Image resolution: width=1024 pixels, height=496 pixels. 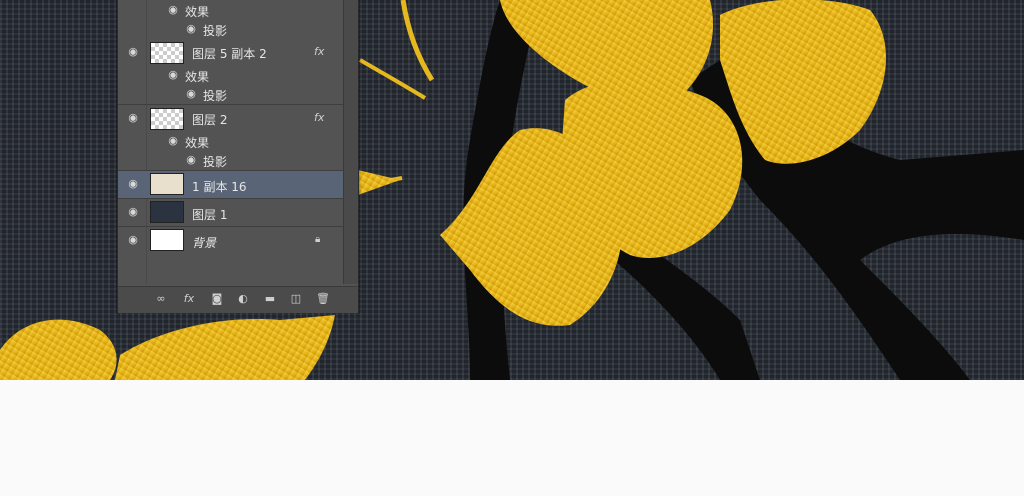 I want to click on lock-icon: 🔒︎, so click(x=318, y=239).